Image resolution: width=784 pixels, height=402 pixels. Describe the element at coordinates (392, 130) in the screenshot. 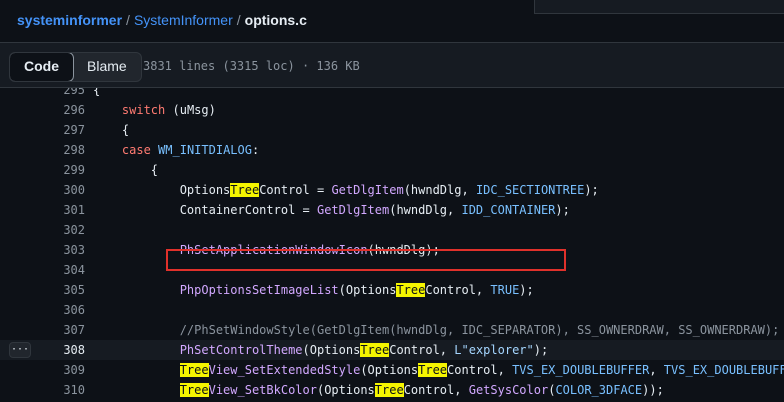

I see `code-line: 297 {` at that location.